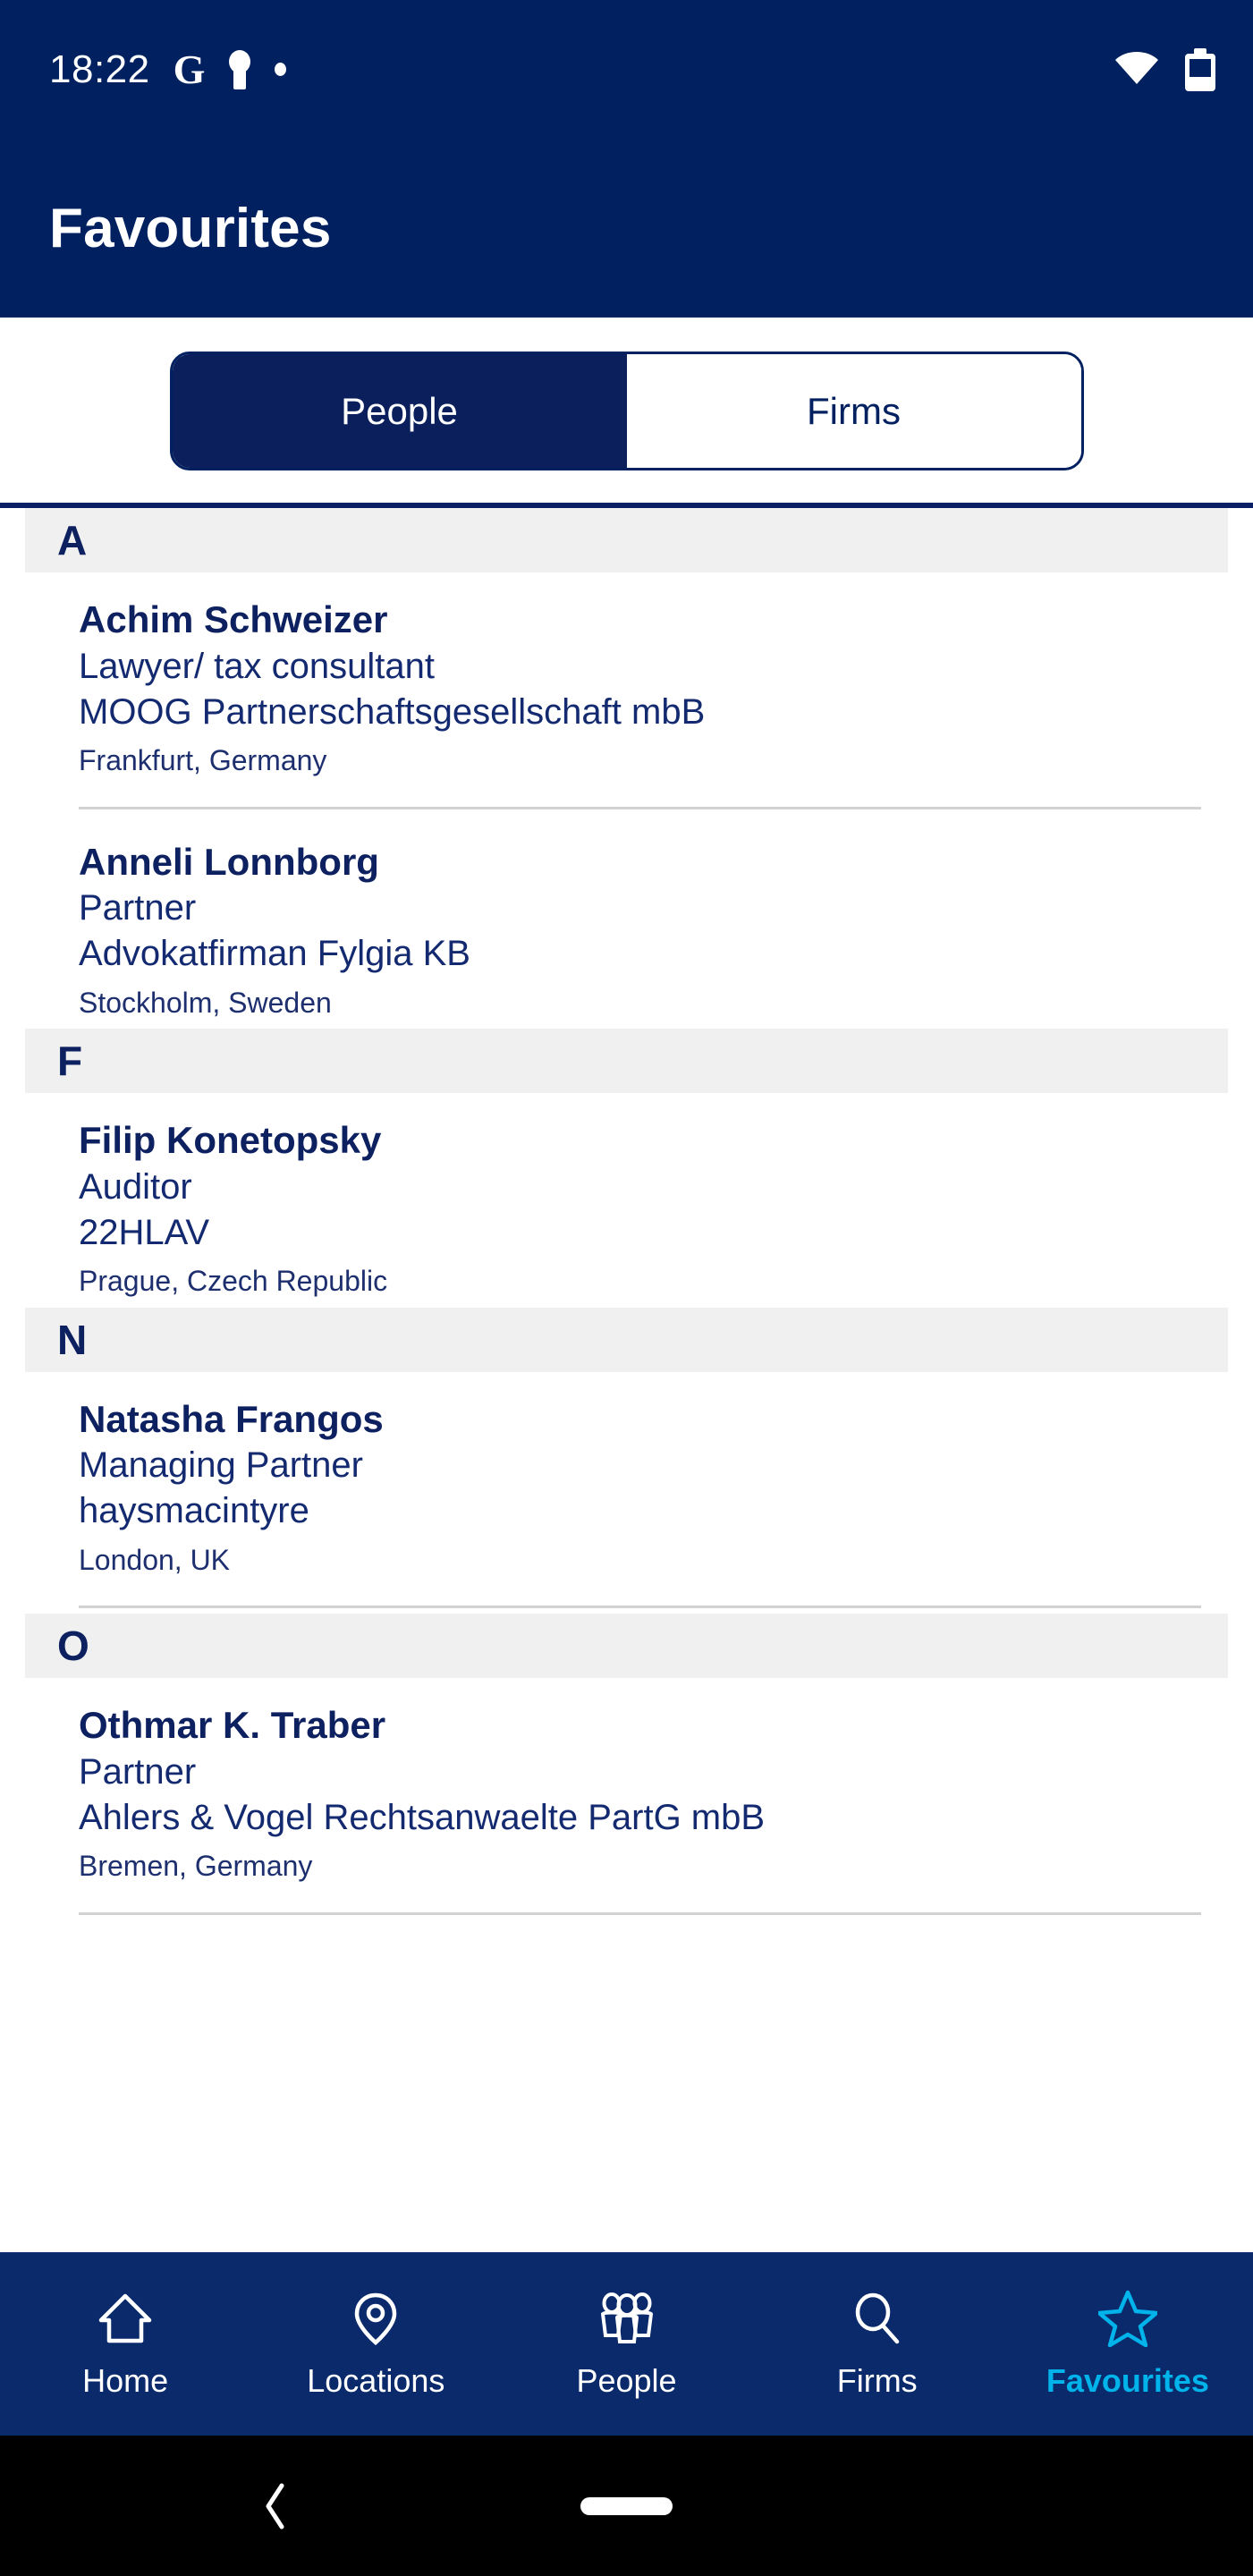 The image size is (1253, 2576). Describe the element at coordinates (194, 1511) in the screenshot. I see `entry-firm: haysmacintyre` at that location.